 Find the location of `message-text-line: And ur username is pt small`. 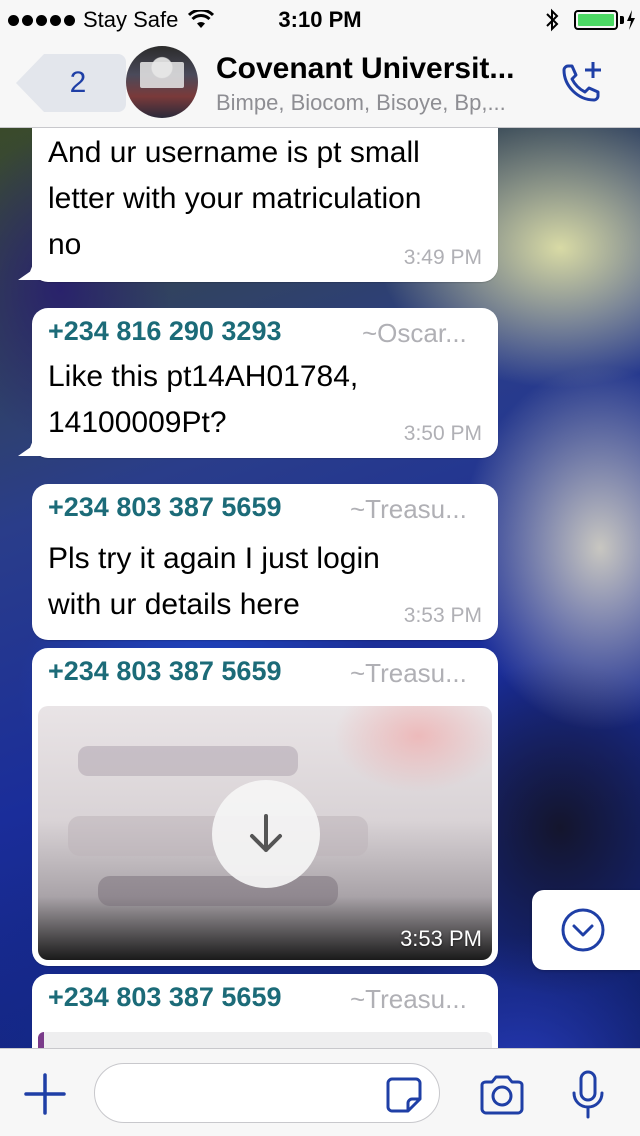

message-text-line: And ur username is pt small is located at coordinates (234, 152).